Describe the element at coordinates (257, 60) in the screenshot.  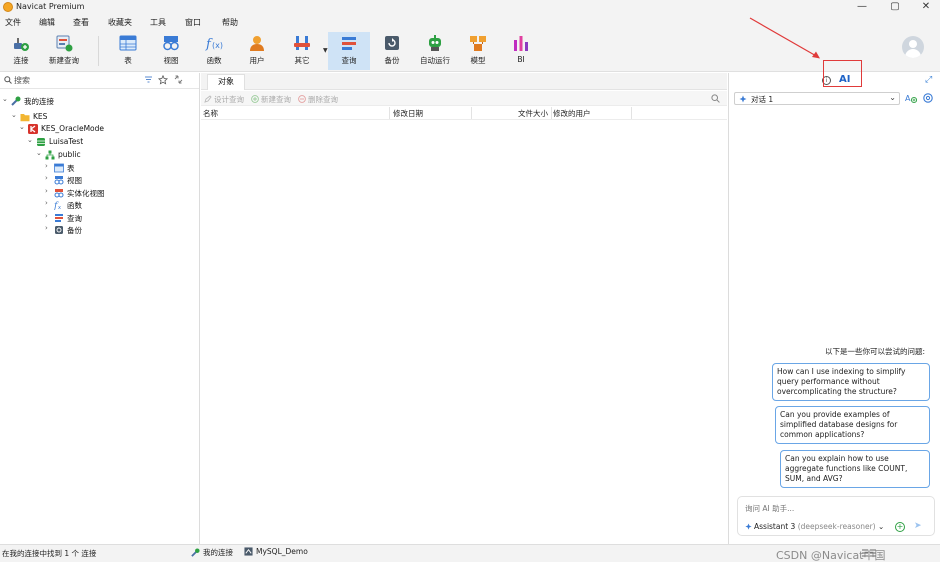
I see `user-label: 用户` at that location.